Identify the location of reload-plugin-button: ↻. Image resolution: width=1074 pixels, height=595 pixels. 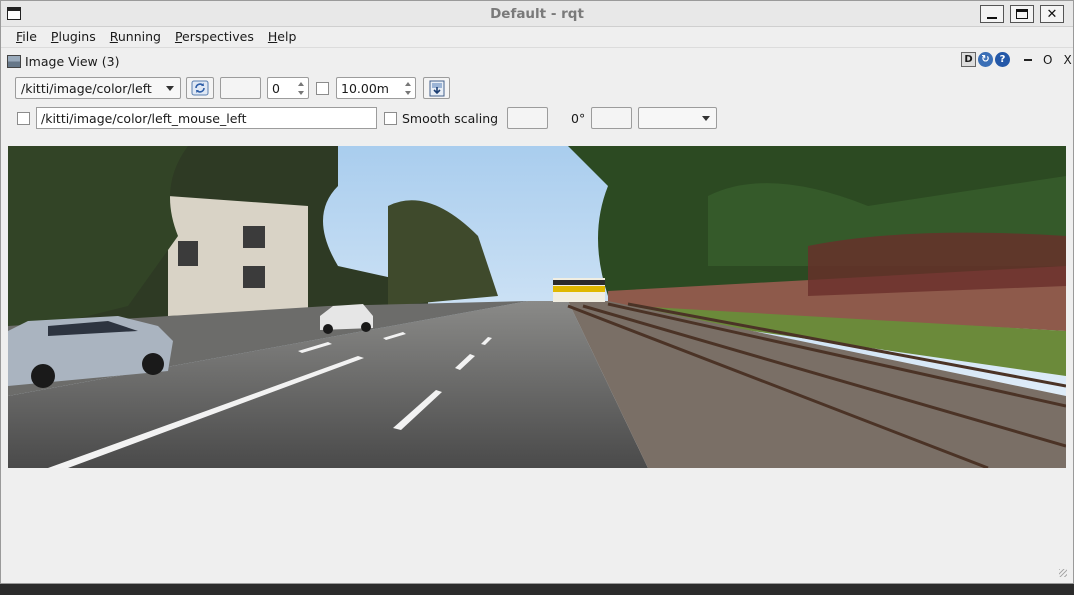
(985, 59).